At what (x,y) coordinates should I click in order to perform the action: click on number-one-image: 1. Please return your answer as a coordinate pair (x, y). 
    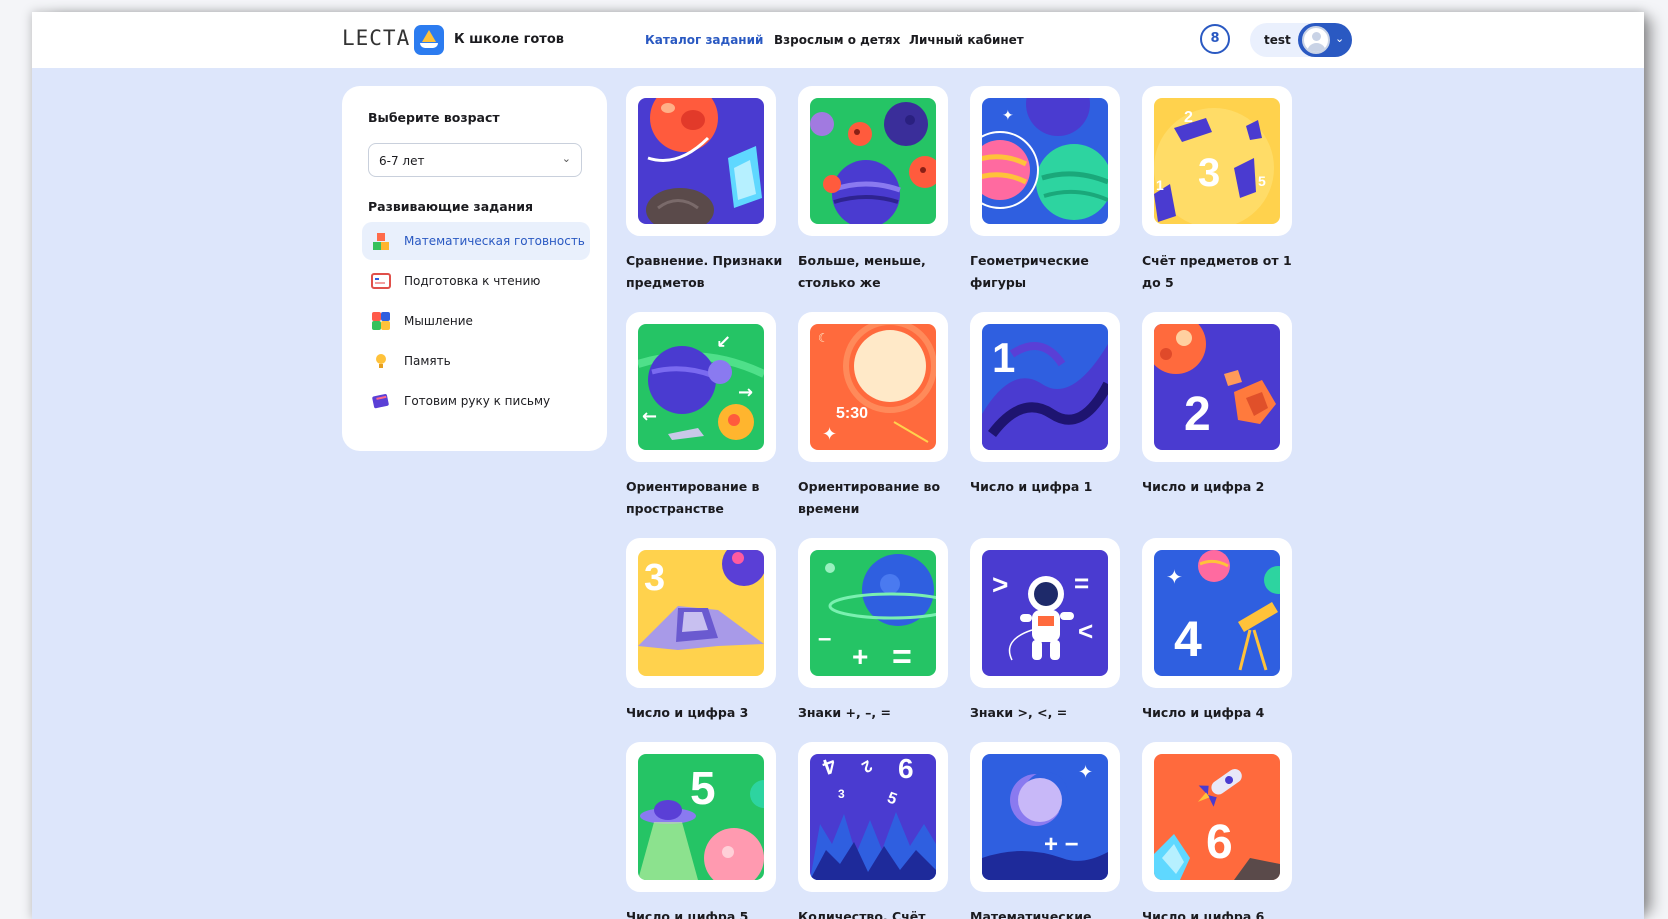
    Looking at the image, I should click on (1045, 387).